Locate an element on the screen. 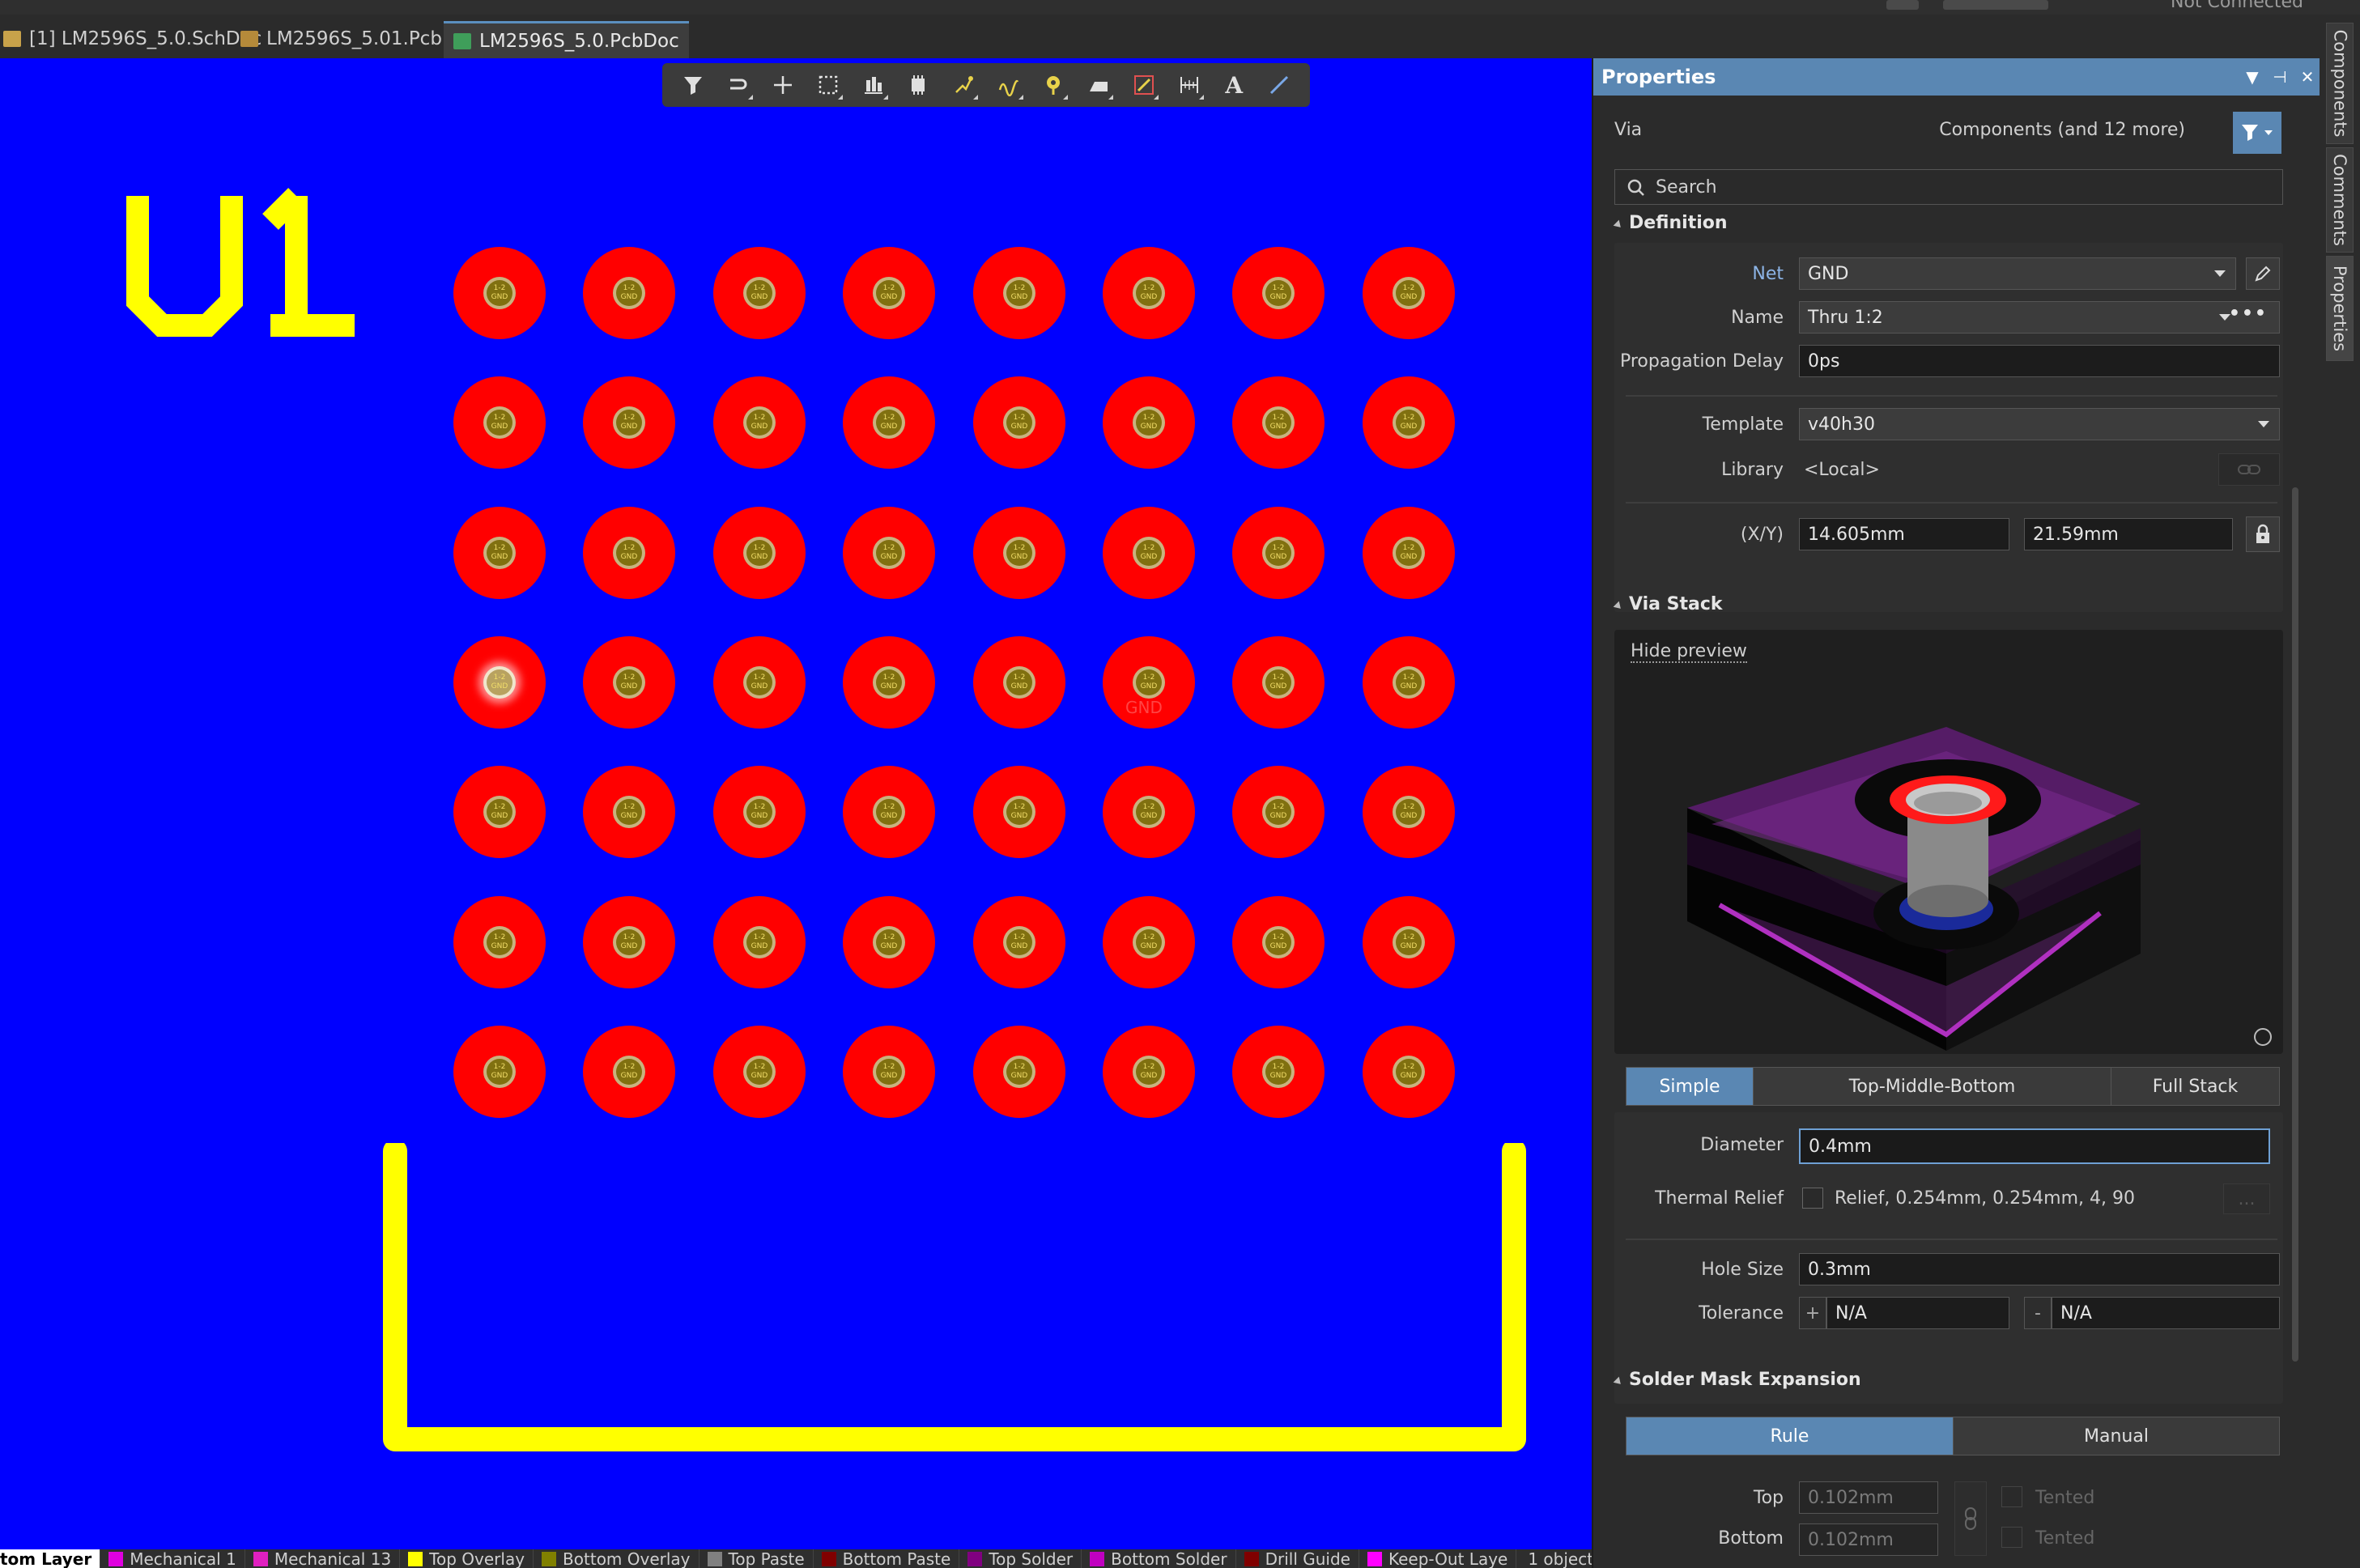 The width and height of the screenshot is (2360, 1568). via-pad-icon is located at coordinates (1053, 85).